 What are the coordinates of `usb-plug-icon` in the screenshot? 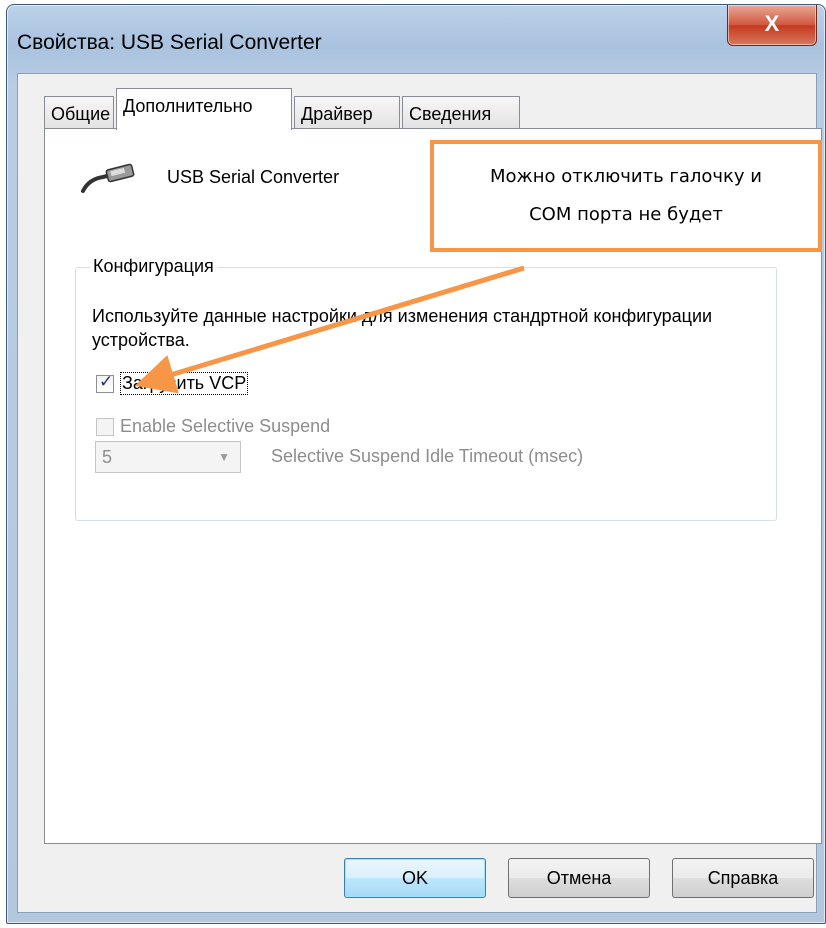 It's located at (108, 178).